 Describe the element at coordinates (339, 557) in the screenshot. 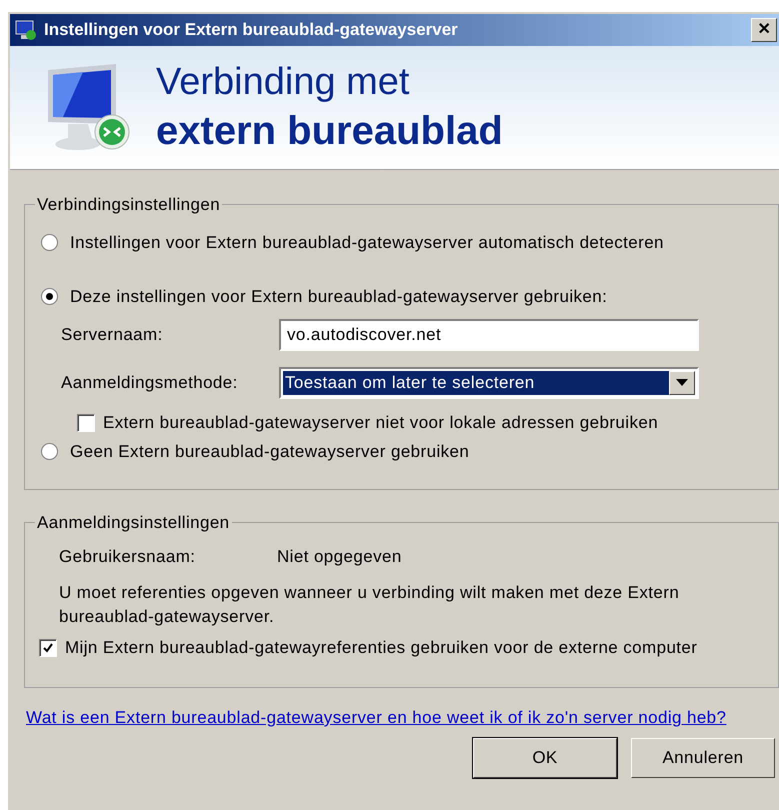

I see `username-value: Niet opgegeven` at that location.